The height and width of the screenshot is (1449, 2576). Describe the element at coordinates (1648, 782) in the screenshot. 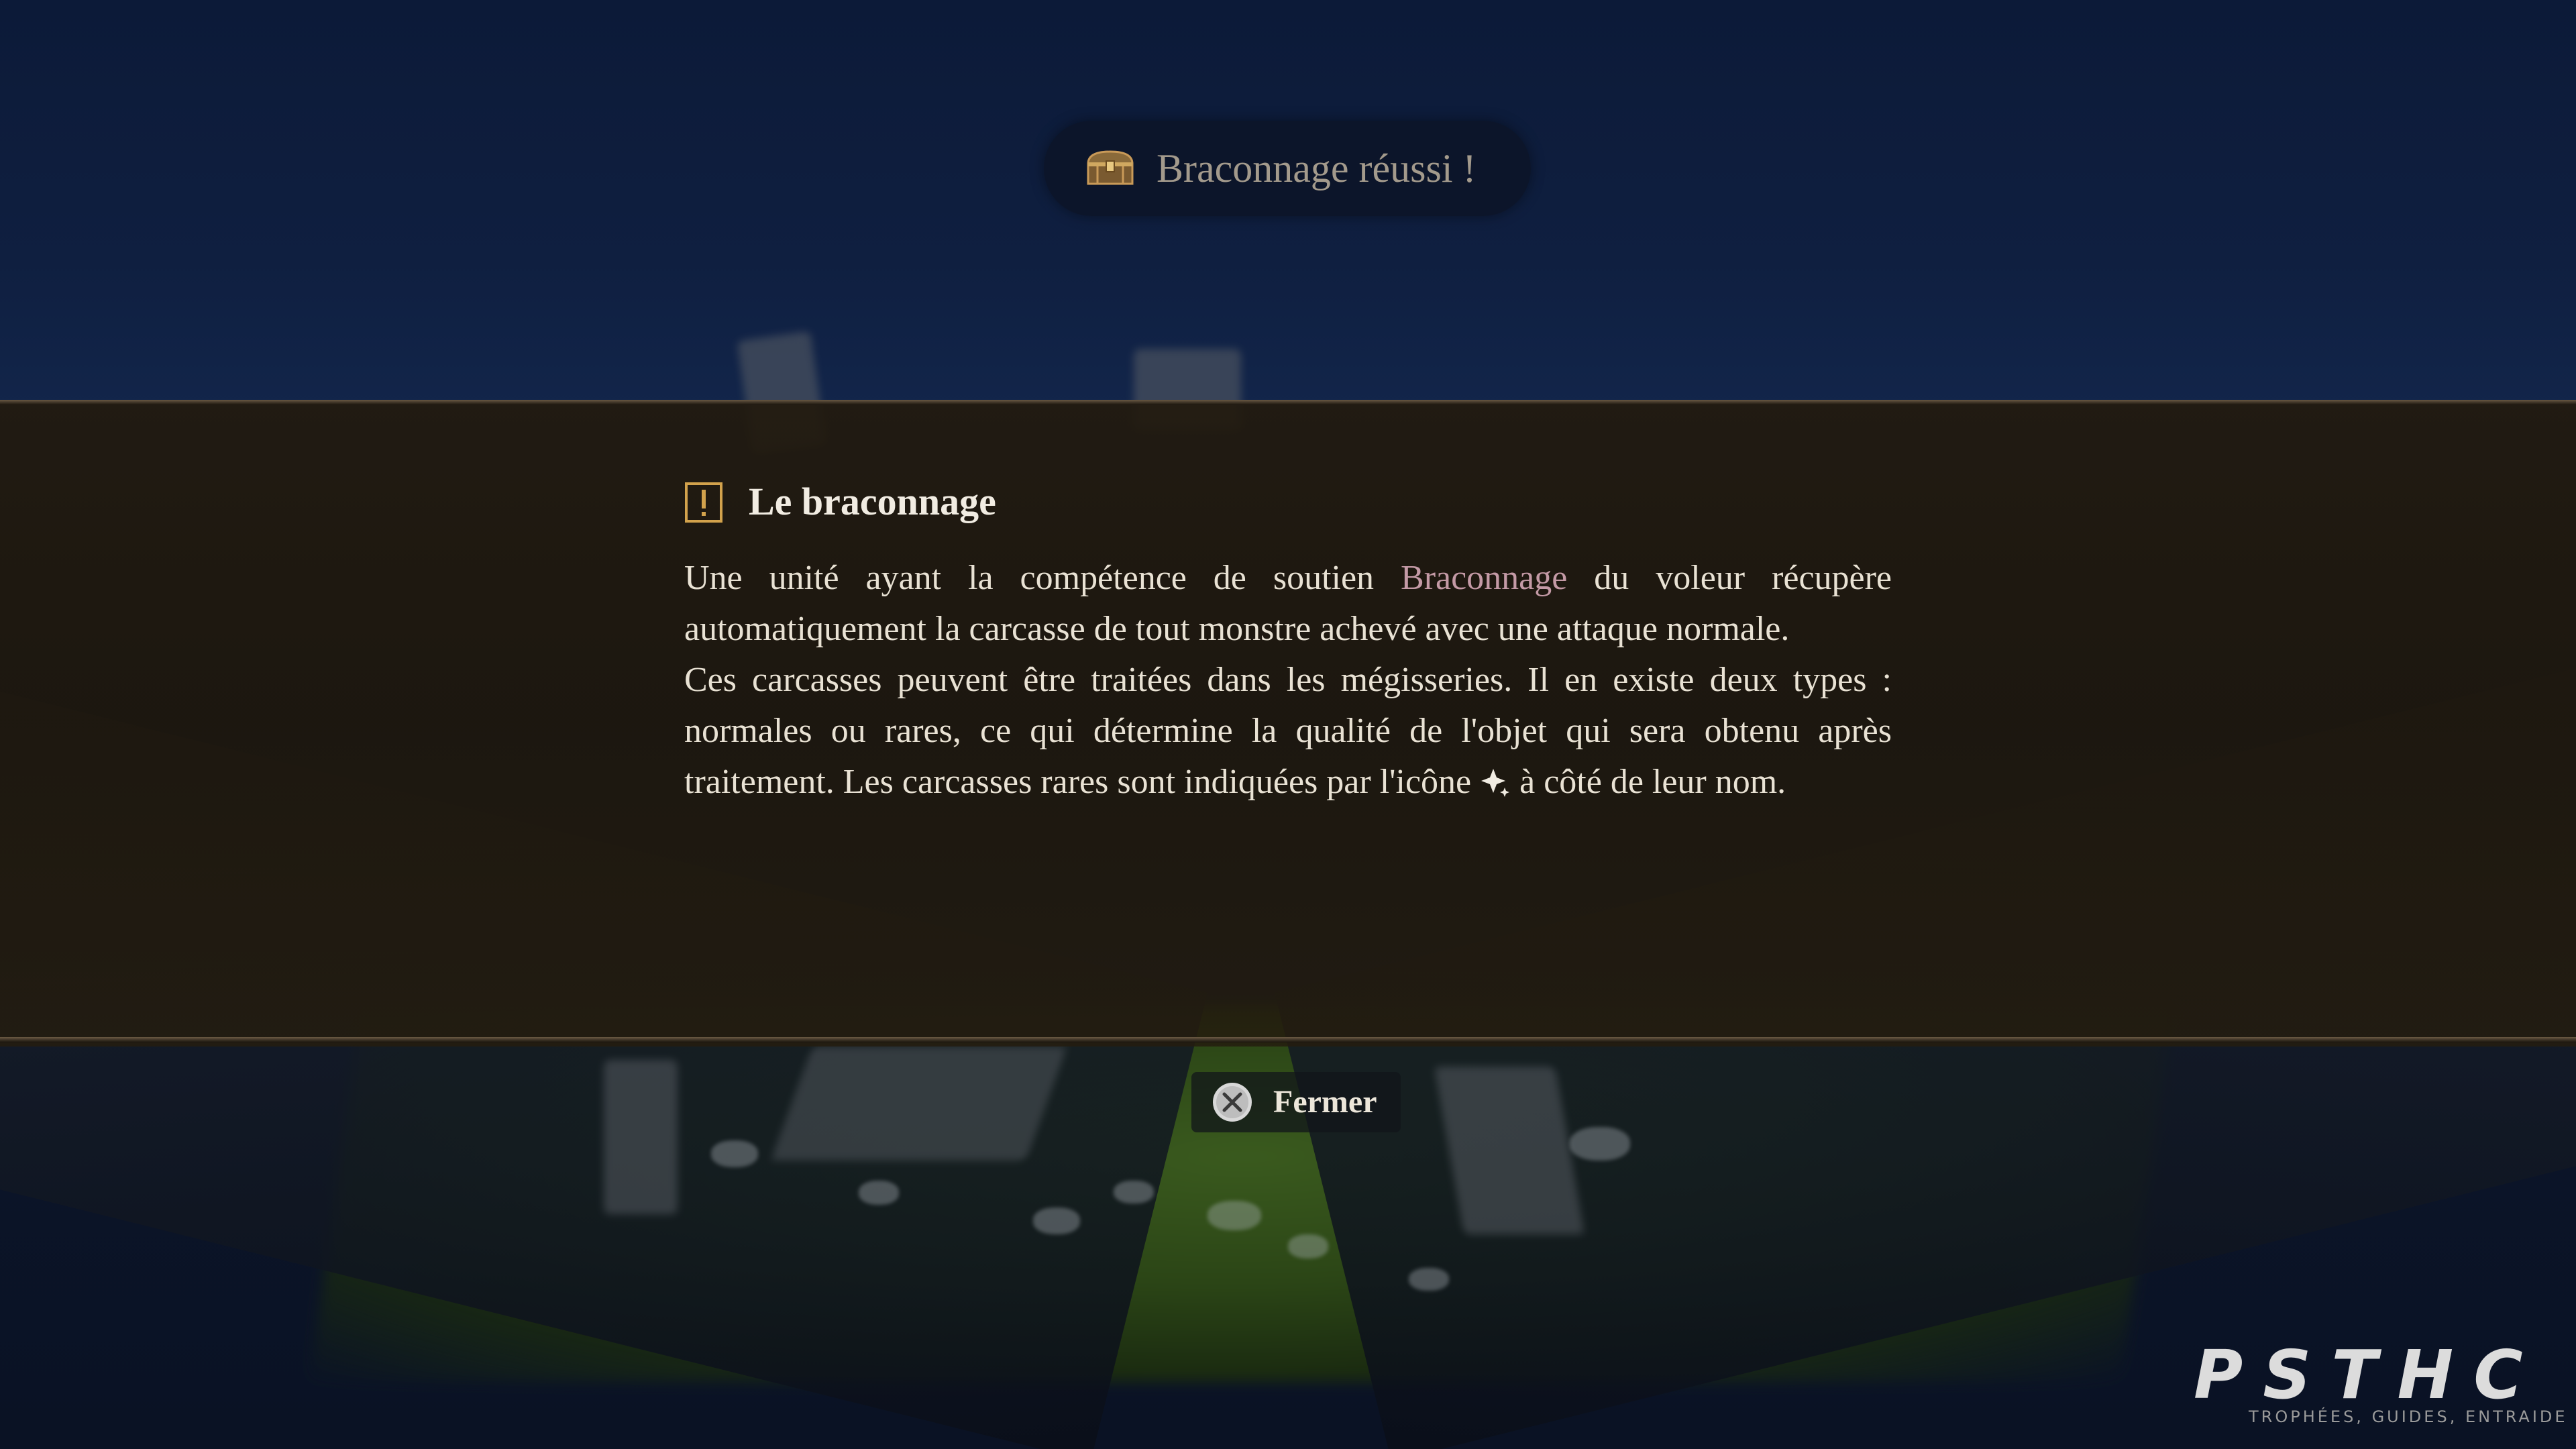

I see `paragraph-text: à côté de leur nom.` at that location.